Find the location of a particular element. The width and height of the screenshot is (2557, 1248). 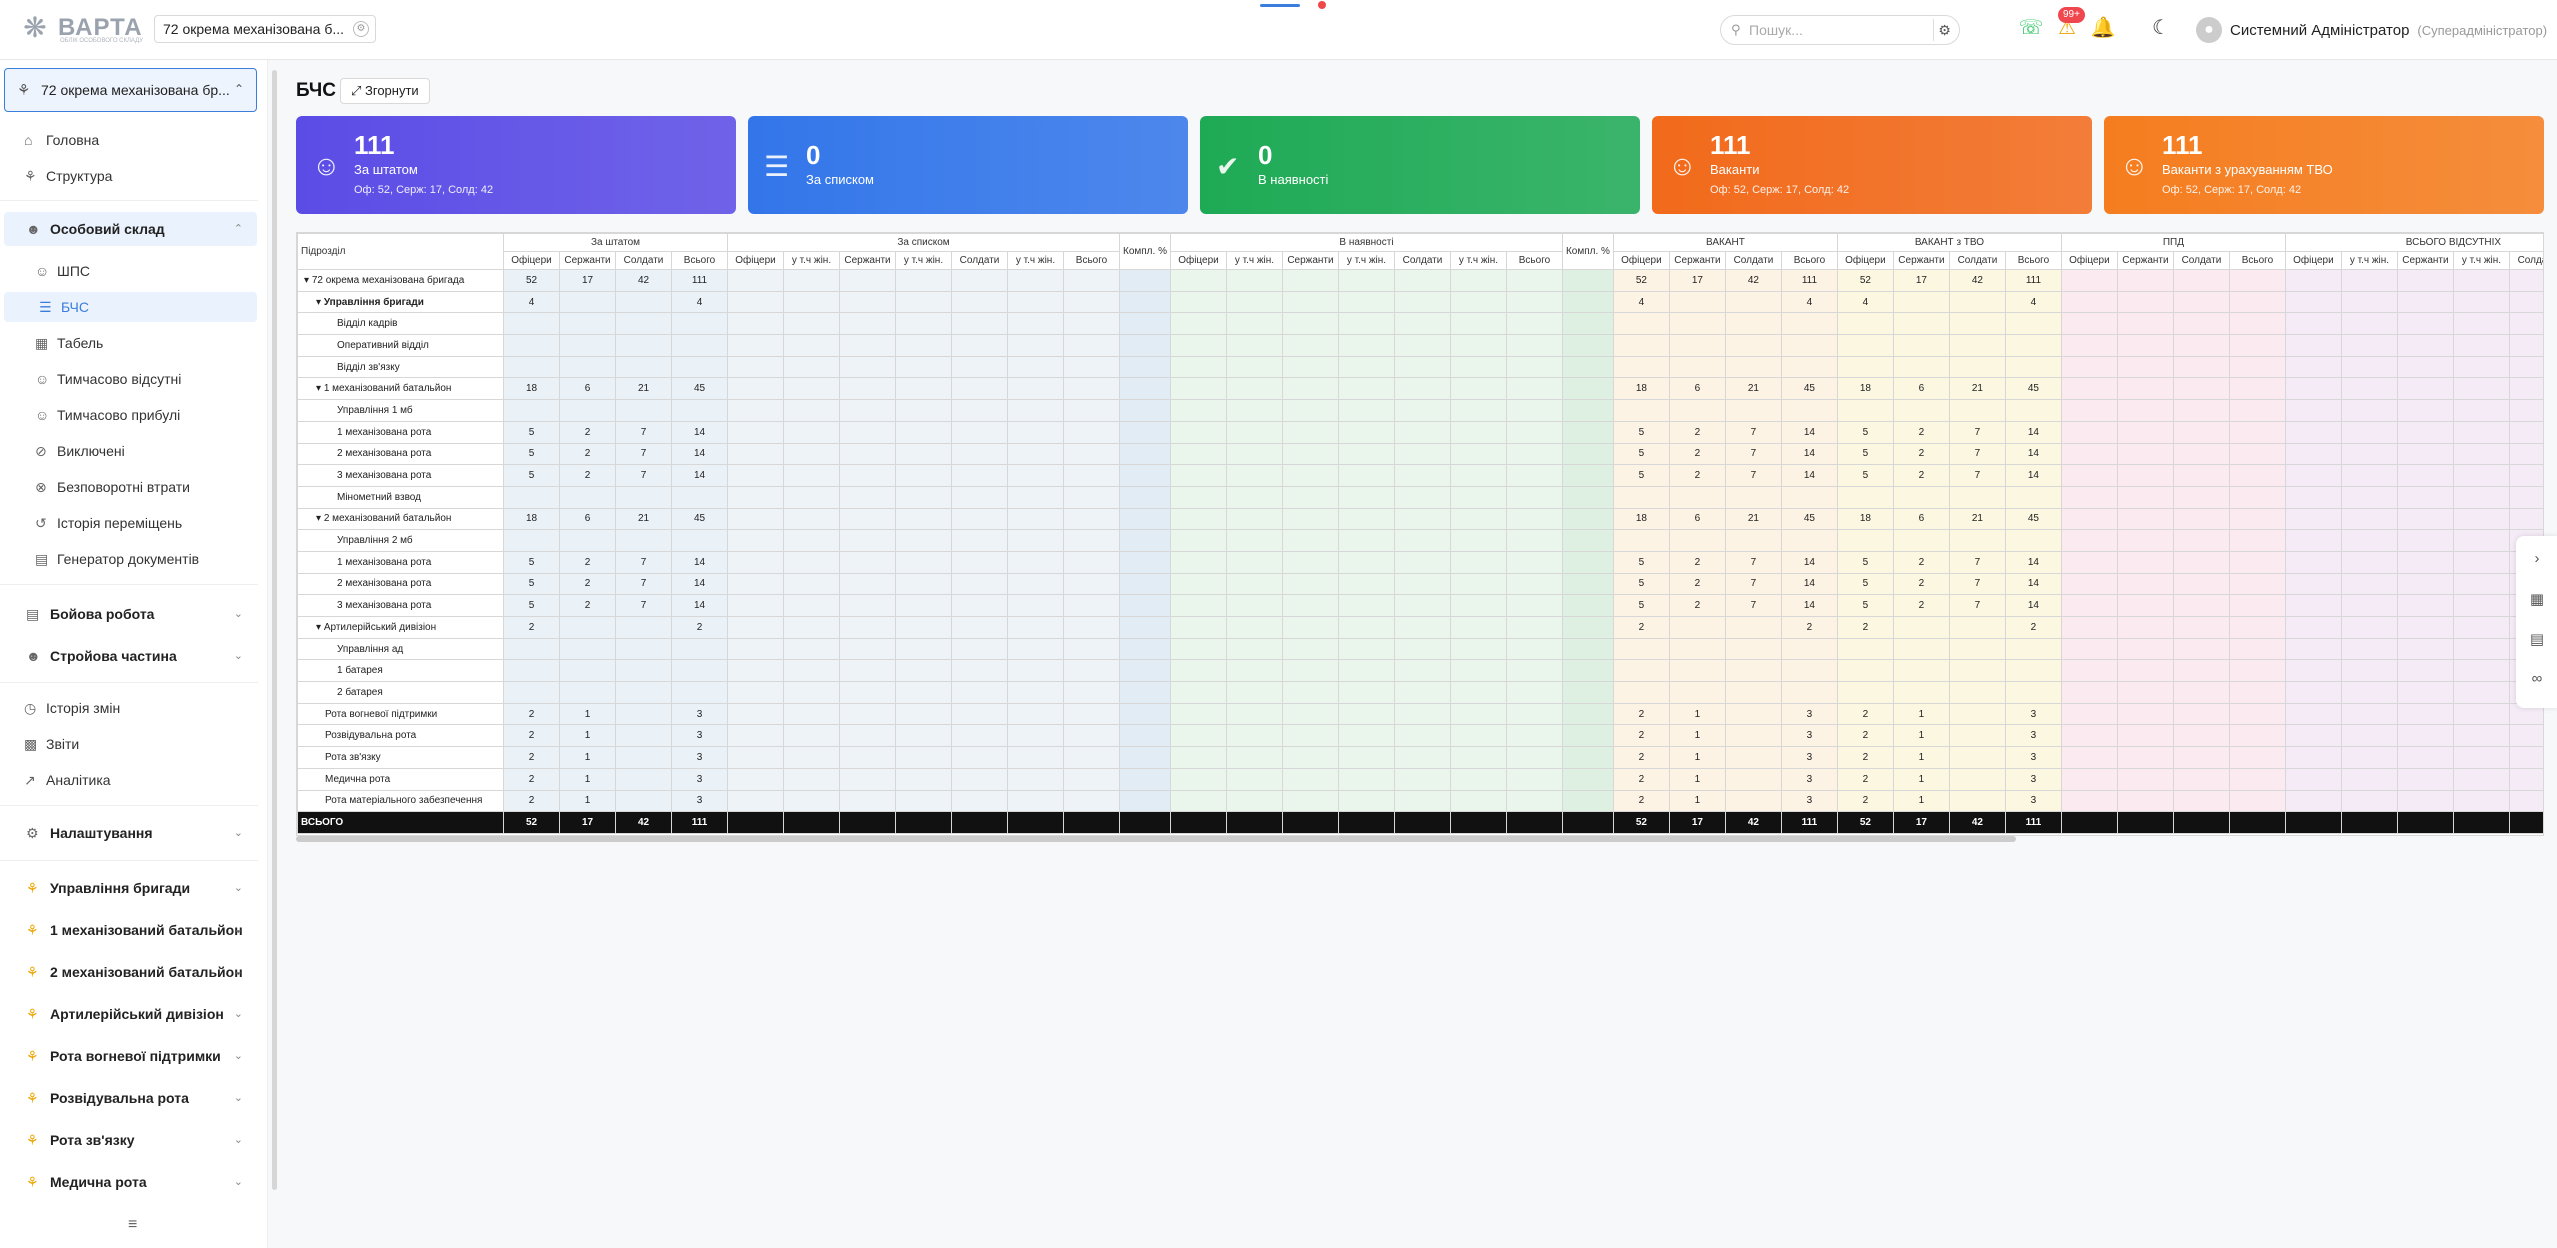

chevron-right-icon: › is located at coordinates (2537, 559).